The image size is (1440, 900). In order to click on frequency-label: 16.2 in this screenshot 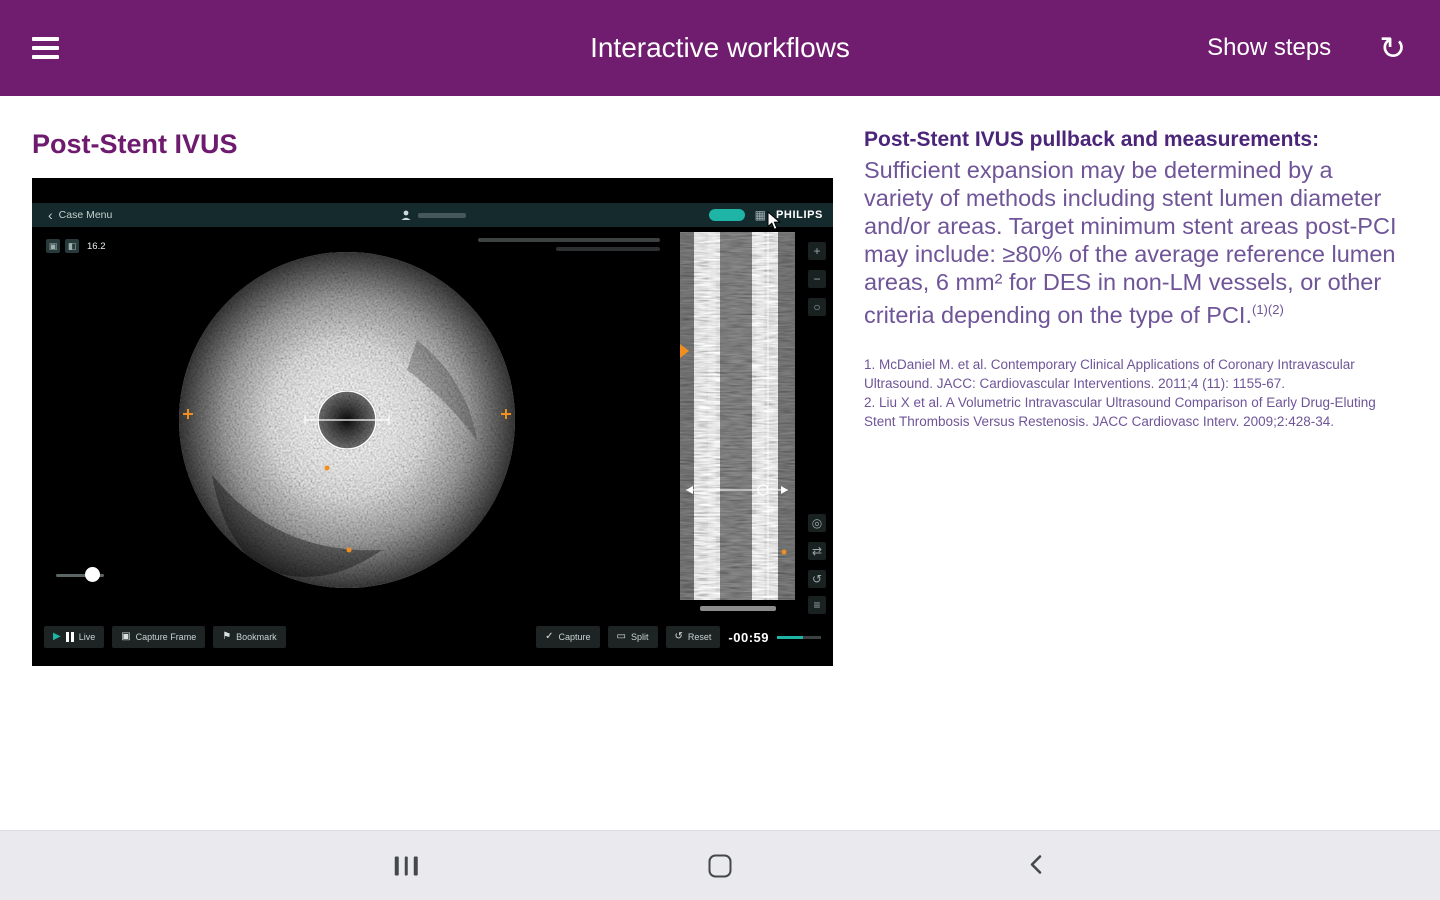, I will do `click(96, 246)`.